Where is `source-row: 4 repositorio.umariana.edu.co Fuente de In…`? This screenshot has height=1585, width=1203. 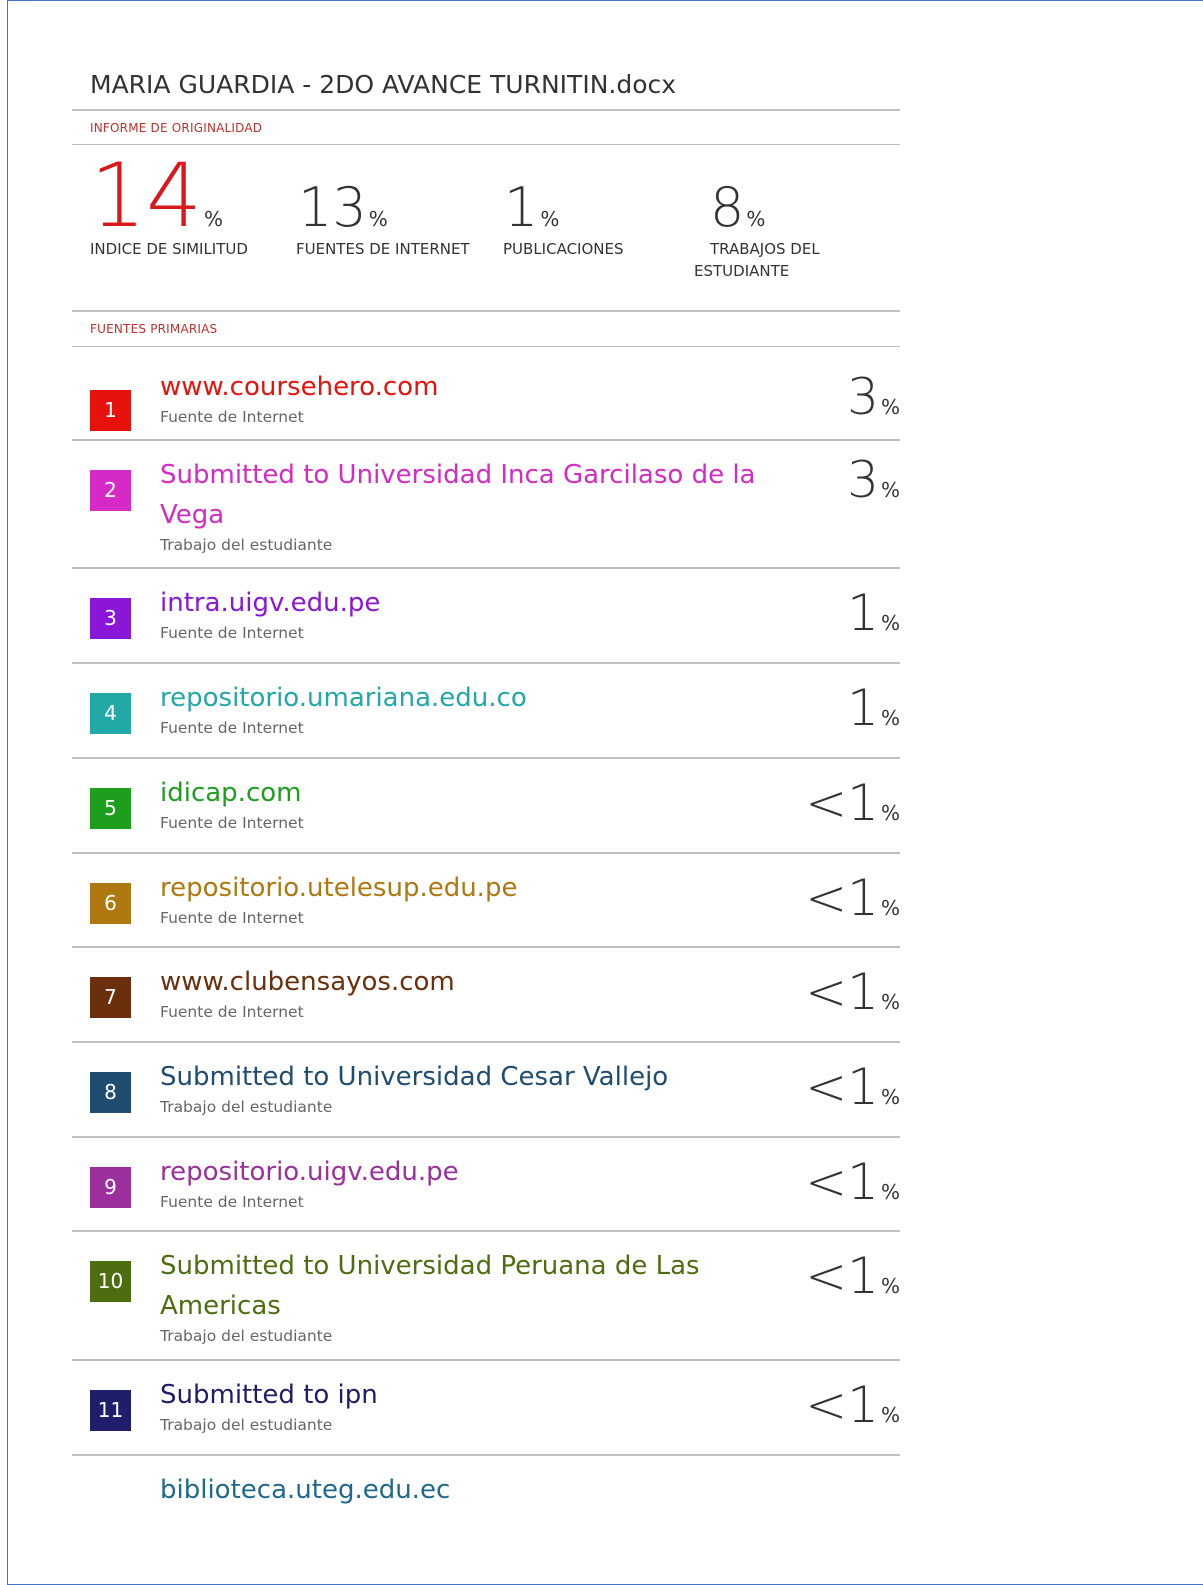
source-row: 4 repositorio.umariana.edu.co Fuente de In… is located at coordinates (486, 711).